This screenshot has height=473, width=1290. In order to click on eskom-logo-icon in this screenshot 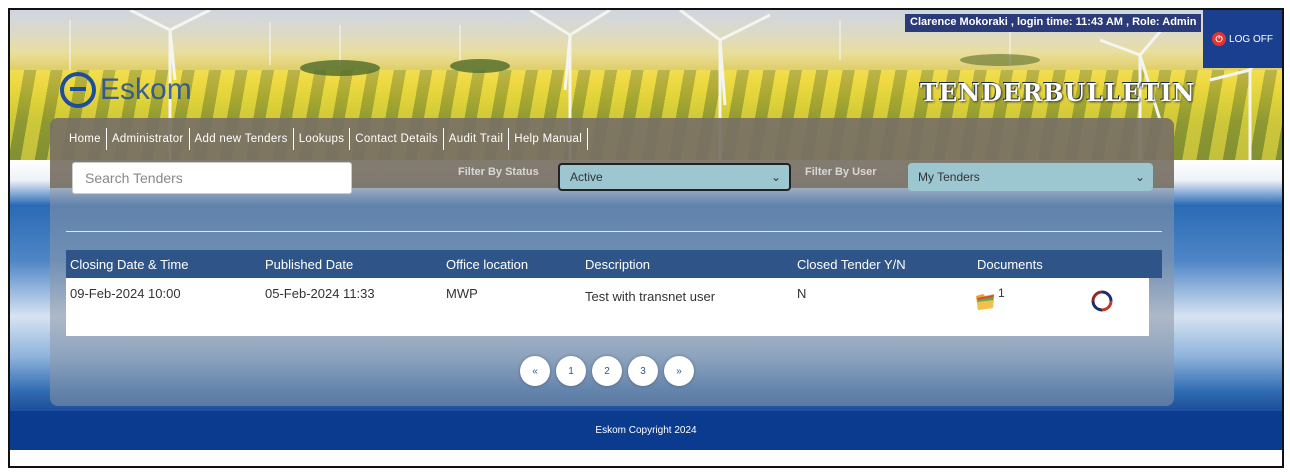, I will do `click(78, 90)`.